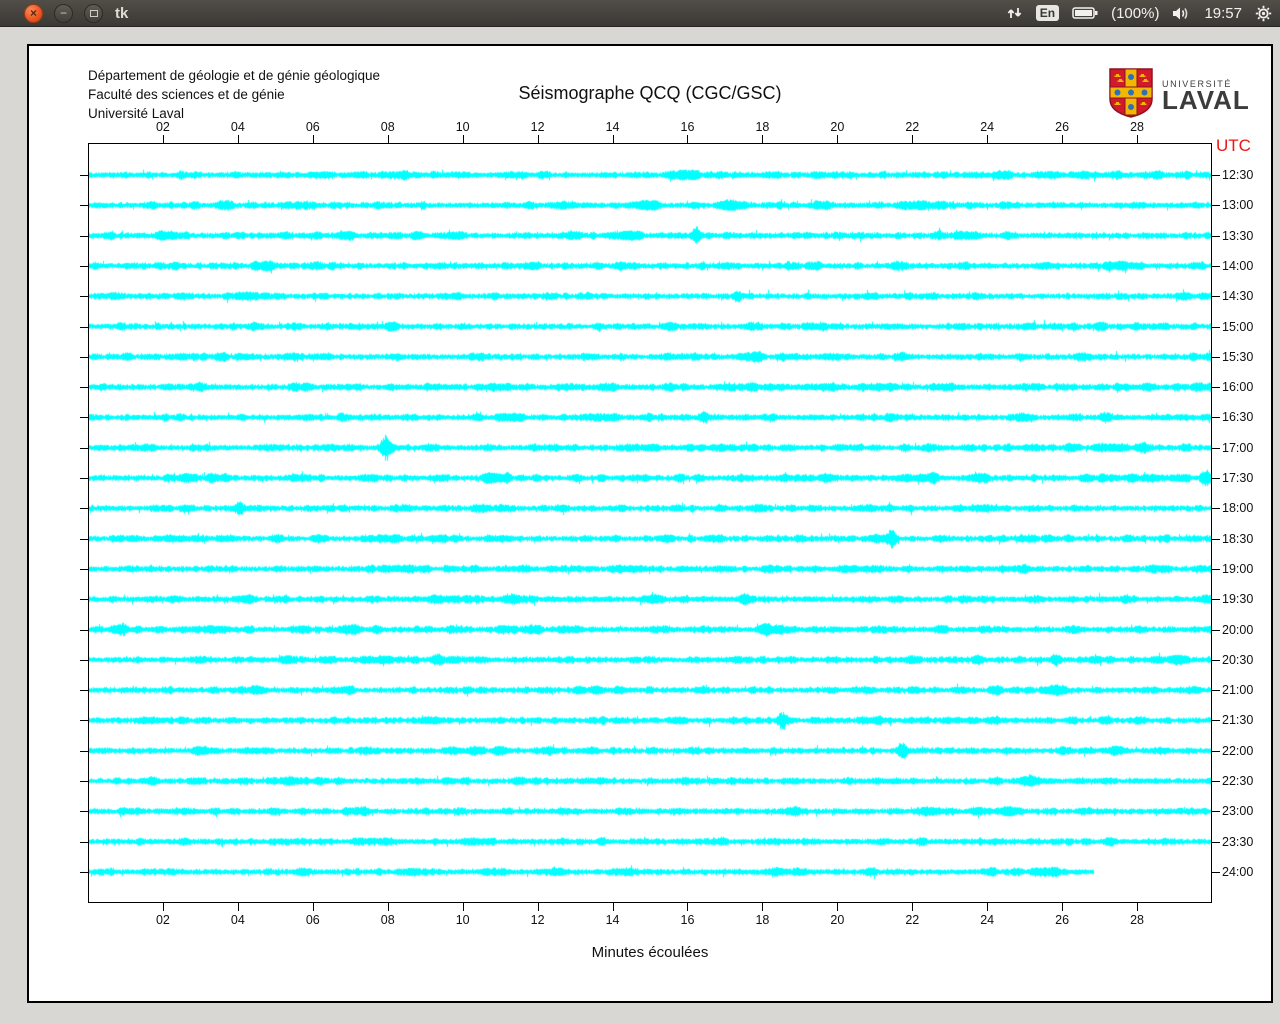  What do you see at coordinates (1085, 13) in the screenshot?
I see `battery-icon` at bounding box center [1085, 13].